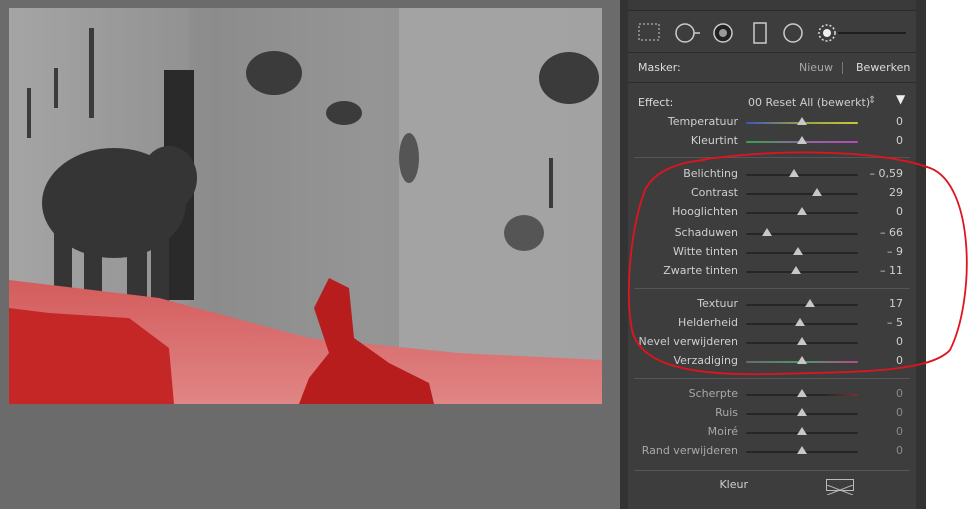 The width and height of the screenshot is (974, 509). I want to click on slider-row: Nevel verwijderen 0, so click(772, 342).